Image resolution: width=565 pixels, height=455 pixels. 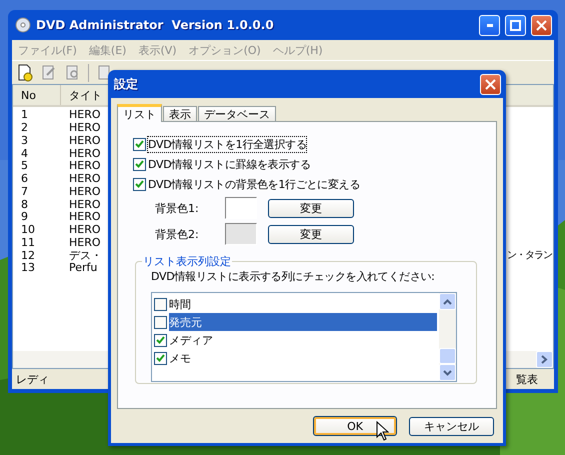 What do you see at coordinates (24, 140) in the screenshot?
I see `table-cell-text: 3` at bounding box center [24, 140].